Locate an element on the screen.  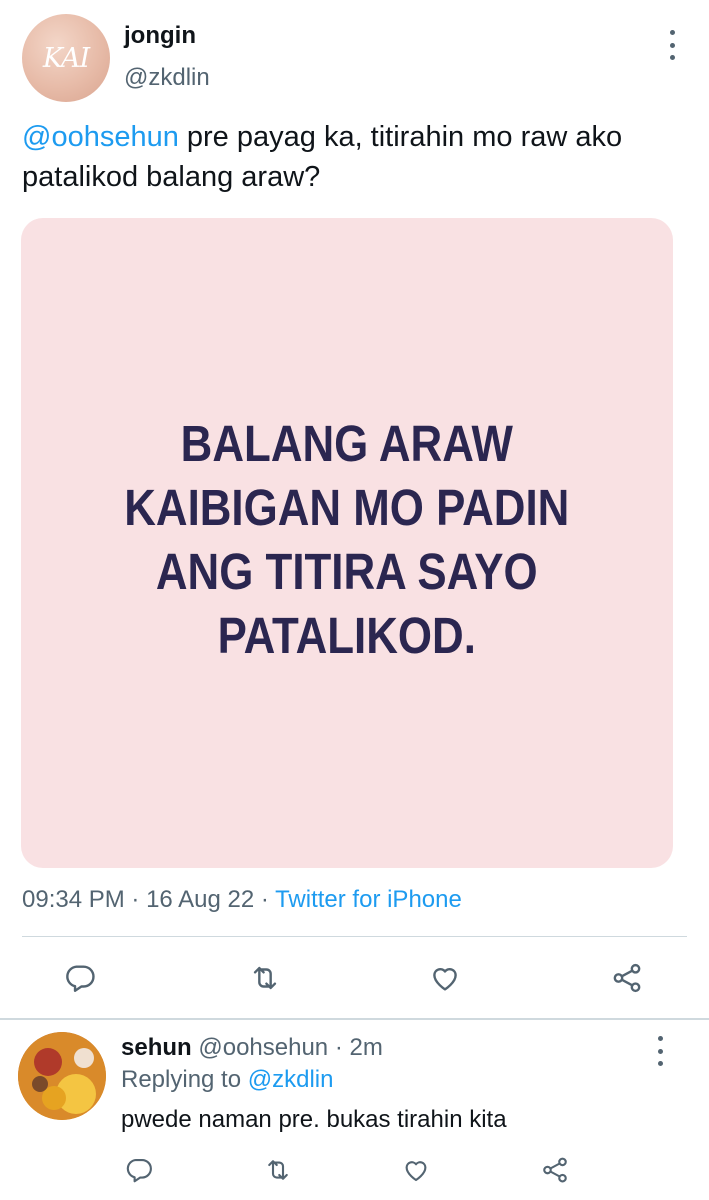
avatar-image is located at coordinates (62, 1076).